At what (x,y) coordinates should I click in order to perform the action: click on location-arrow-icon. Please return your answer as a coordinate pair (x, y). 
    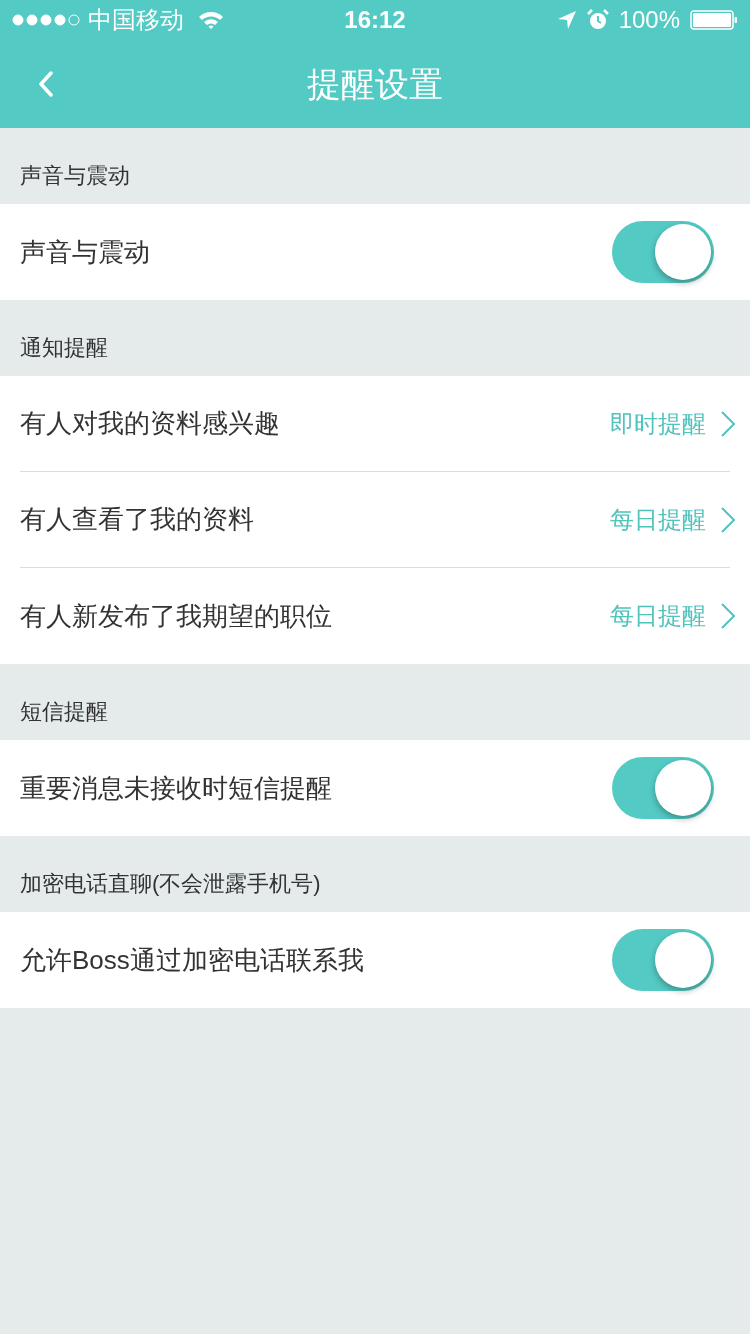
    Looking at the image, I should click on (566, 20).